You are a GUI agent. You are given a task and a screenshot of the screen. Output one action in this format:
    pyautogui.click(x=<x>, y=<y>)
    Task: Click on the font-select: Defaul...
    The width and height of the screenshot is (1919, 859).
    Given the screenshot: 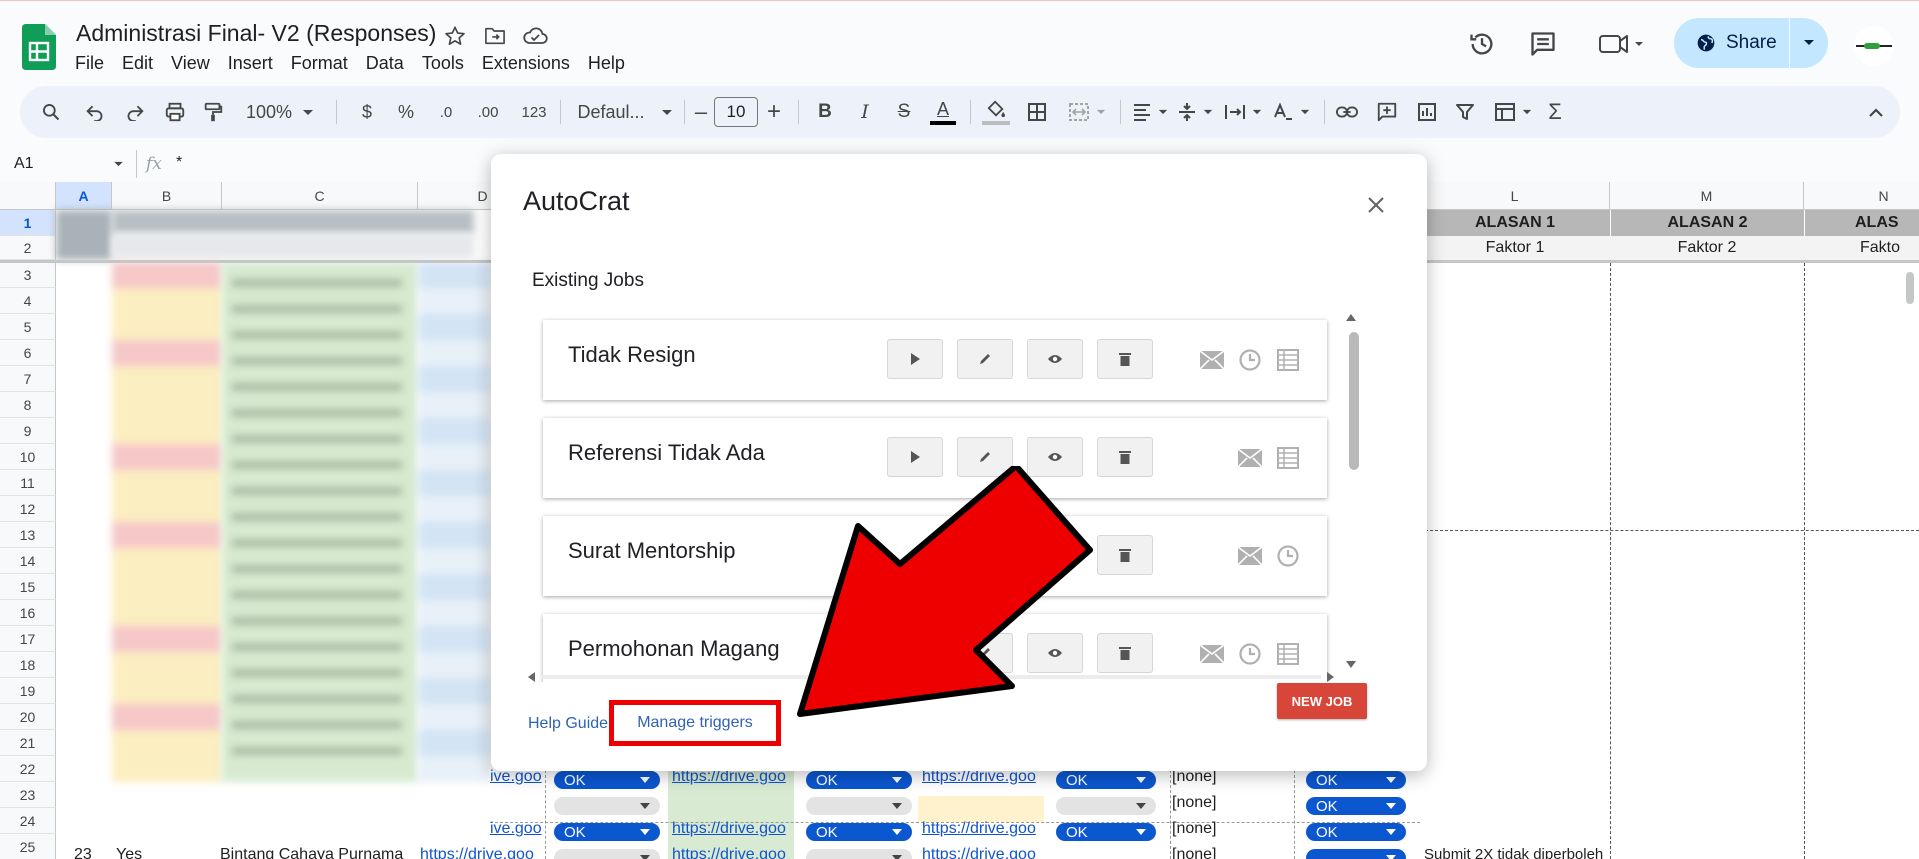 What is the action you would take?
    pyautogui.click(x=625, y=112)
    